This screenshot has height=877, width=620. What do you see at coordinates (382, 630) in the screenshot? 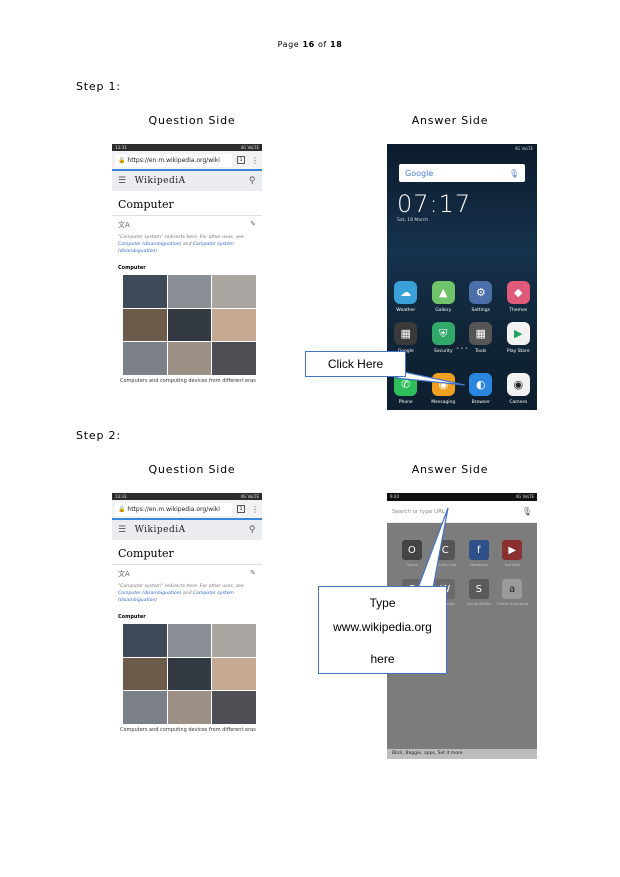
I see `type-url-callout: Type www.wikipedia.org here` at bounding box center [382, 630].